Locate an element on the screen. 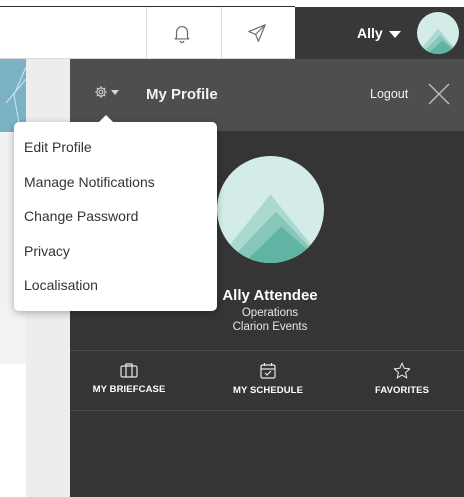 This screenshot has height=497, width=464. my-schedule-link: MY SCHEDULE is located at coordinates (268, 379).